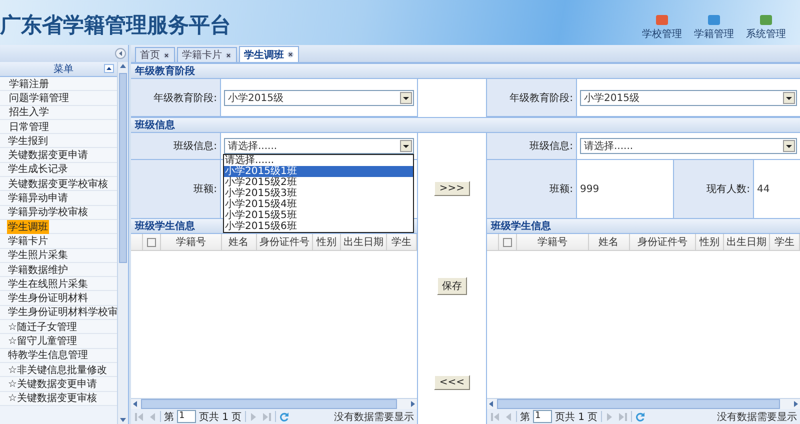 The width and height of the screenshot is (800, 424). Describe the element at coordinates (452, 382) in the screenshot. I see `action-button: <<<` at that location.